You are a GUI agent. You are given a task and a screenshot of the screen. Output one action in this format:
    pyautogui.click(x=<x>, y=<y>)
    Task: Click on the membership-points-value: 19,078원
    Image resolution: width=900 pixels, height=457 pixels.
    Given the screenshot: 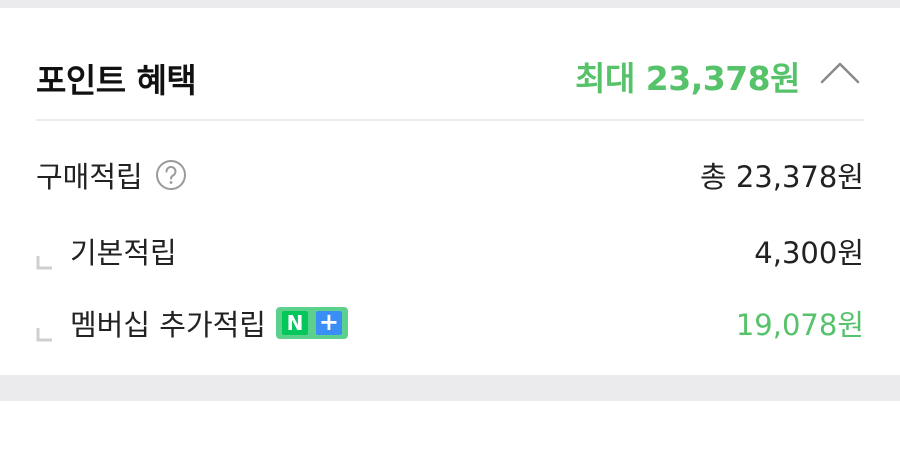 What is the action you would take?
    pyautogui.click(x=799, y=325)
    